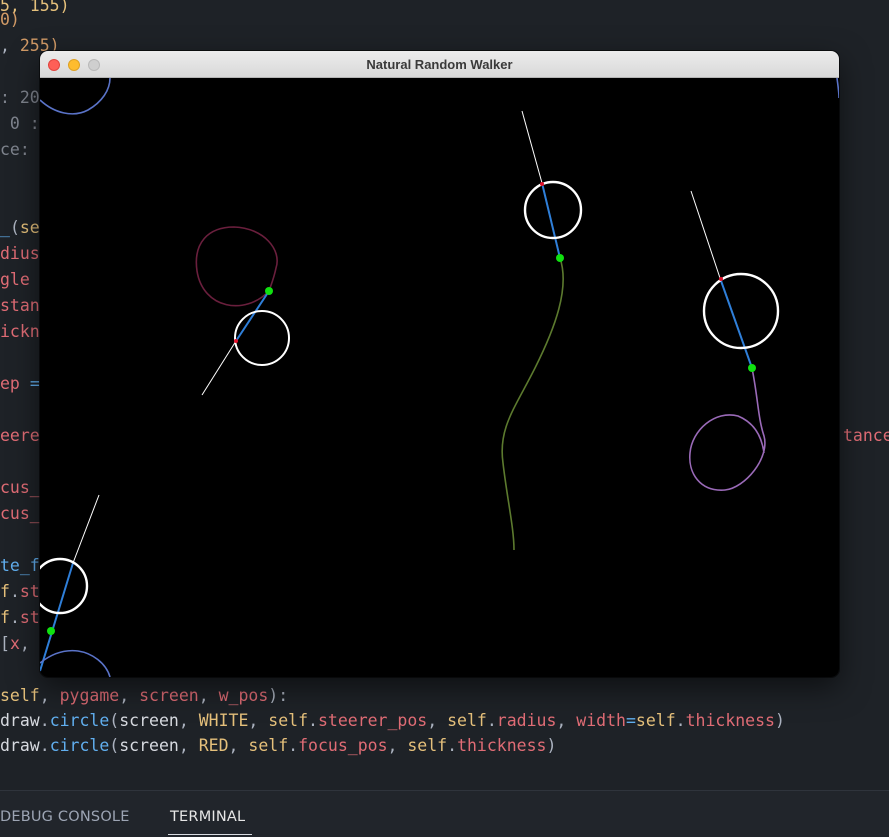 The height and width of the screenshot is (837, 889). I want to click on tab-debug-console: DEBUG CONSOLE, so click(65, 817).